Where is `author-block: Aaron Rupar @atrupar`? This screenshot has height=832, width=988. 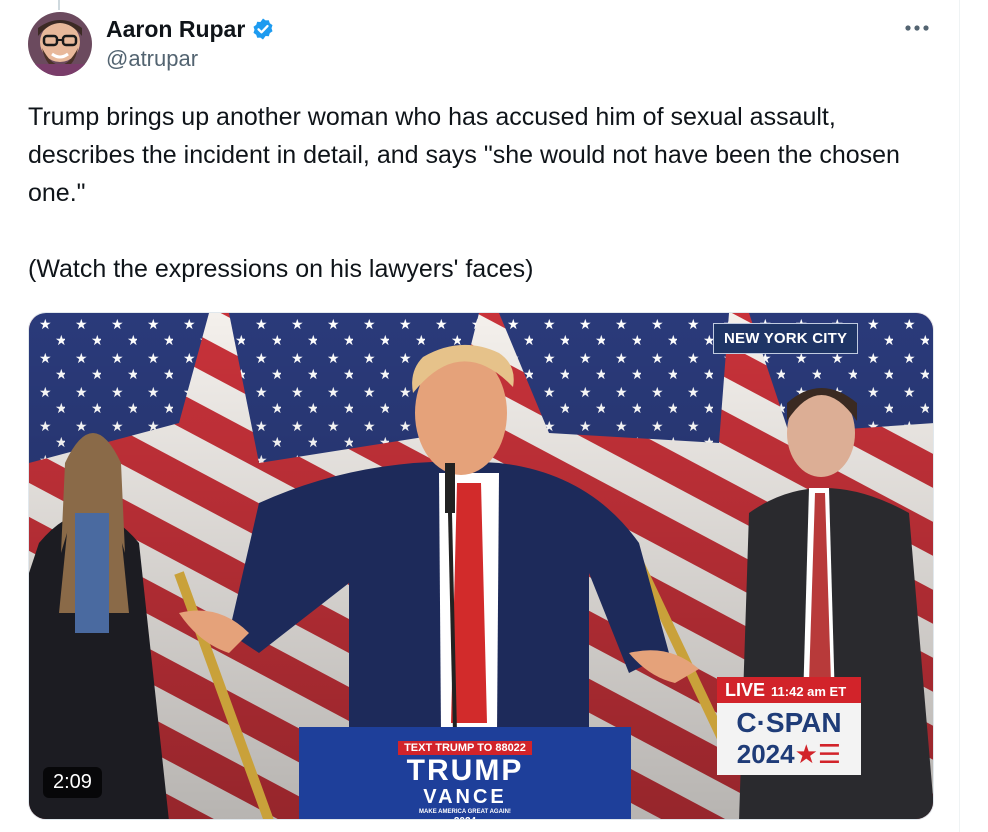
author-block: Aaron Rupar @atrupar is located at coordinates (190, 43).